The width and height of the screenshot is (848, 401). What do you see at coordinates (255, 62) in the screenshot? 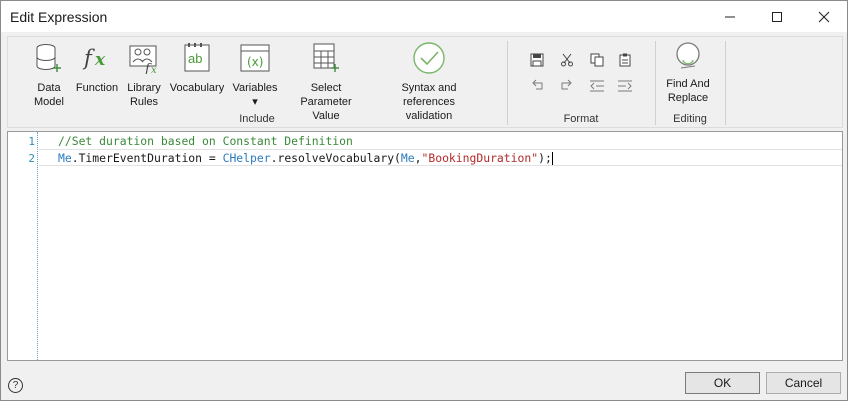
I see `svg-text: (x)` at bounding box center [255, 62].